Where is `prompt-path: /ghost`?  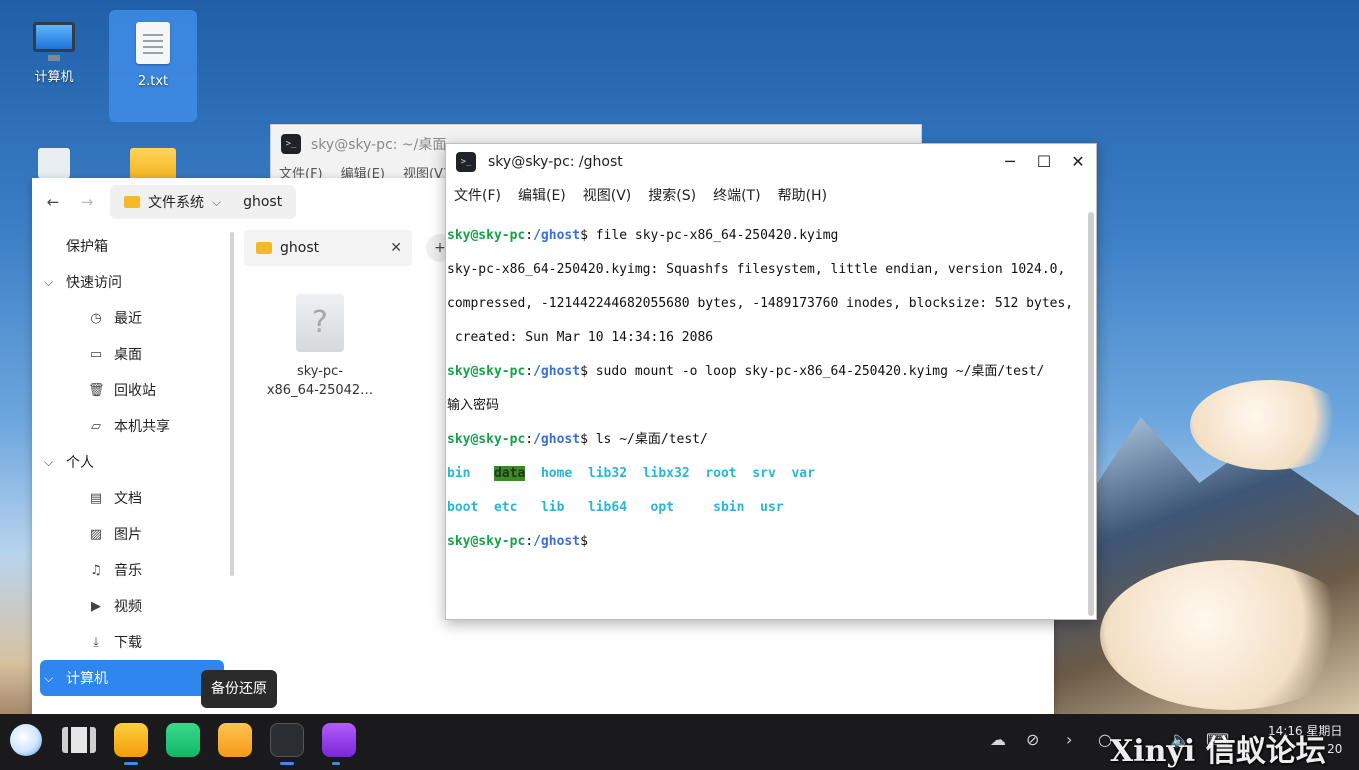 prompt-path: /ghost is located at coordinates (557, 371).